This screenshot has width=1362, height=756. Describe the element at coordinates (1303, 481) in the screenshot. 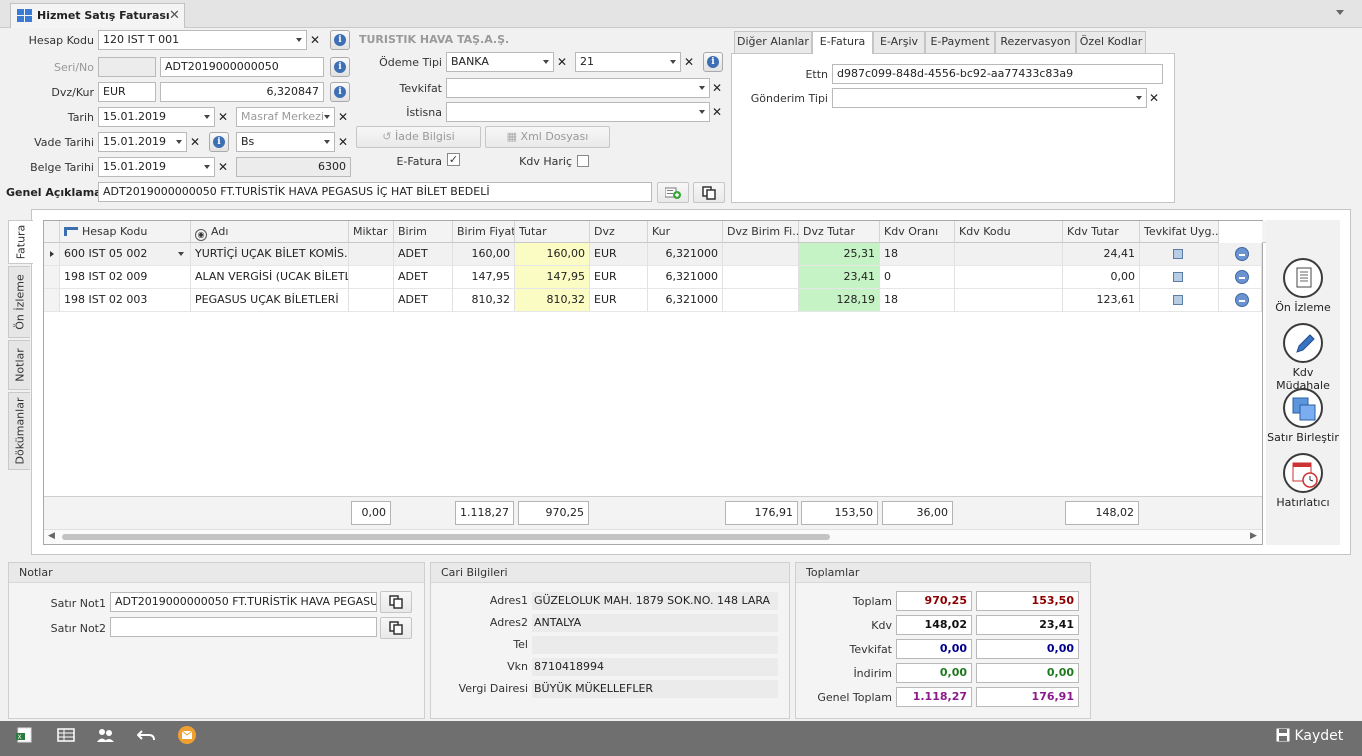

I see `hatirlatici-button: Hatırlatıcı` at that location.